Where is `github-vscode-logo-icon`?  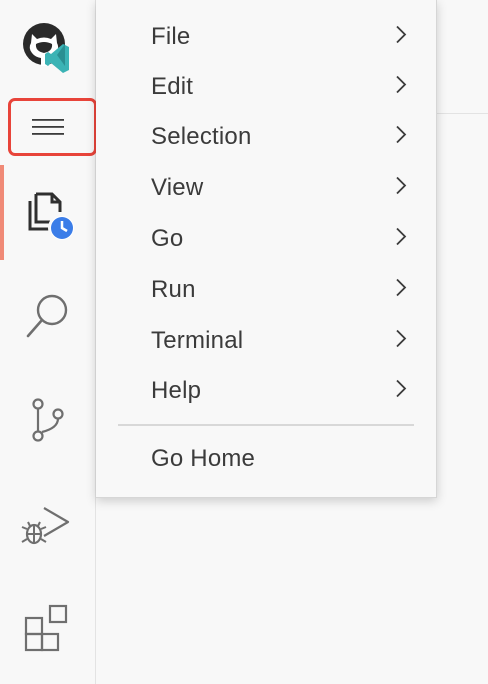 github-vscode-logo-icon is located at coordinates (48, 49).